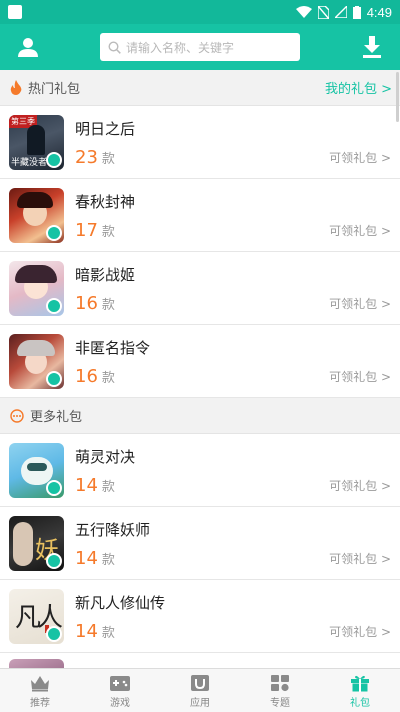 The image size is (400, 712). Describe the element at coordinates (120, 603) in the screenshot. I see `game-name: 新凡人修仙传` at that location.